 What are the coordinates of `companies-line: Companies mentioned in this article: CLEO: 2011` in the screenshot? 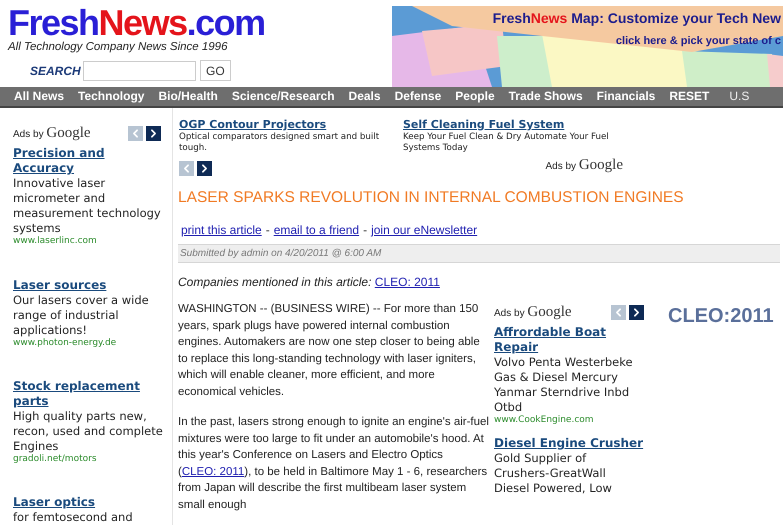 It's located at (309, 283).